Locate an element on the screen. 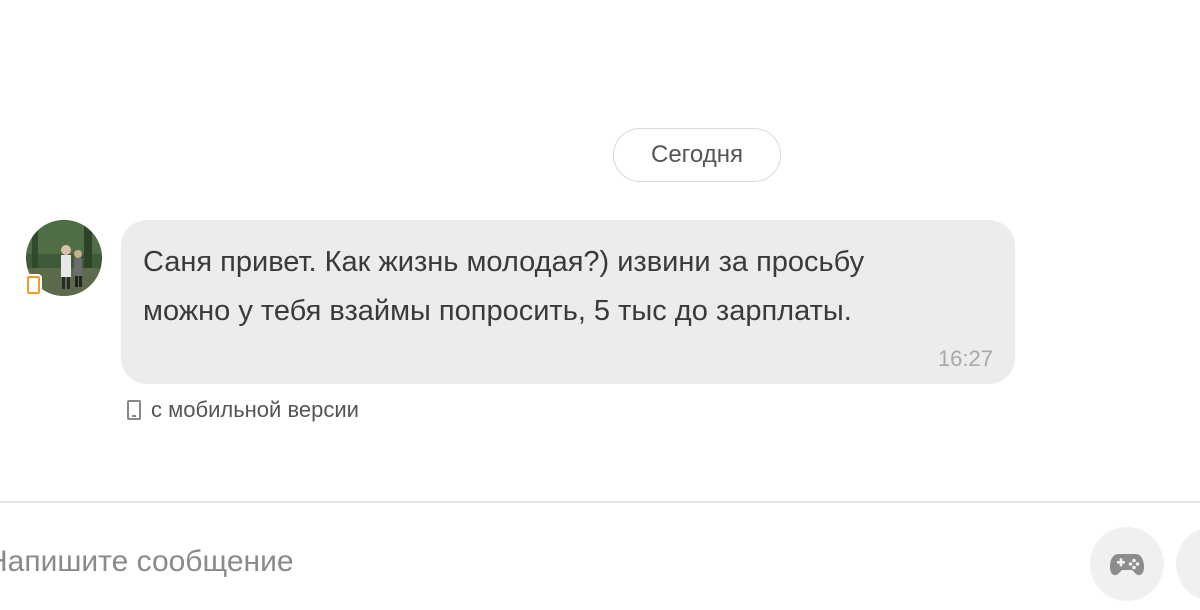 The image size is (1200, 610). mobile-status-icon is located at coordinates (33, 285).